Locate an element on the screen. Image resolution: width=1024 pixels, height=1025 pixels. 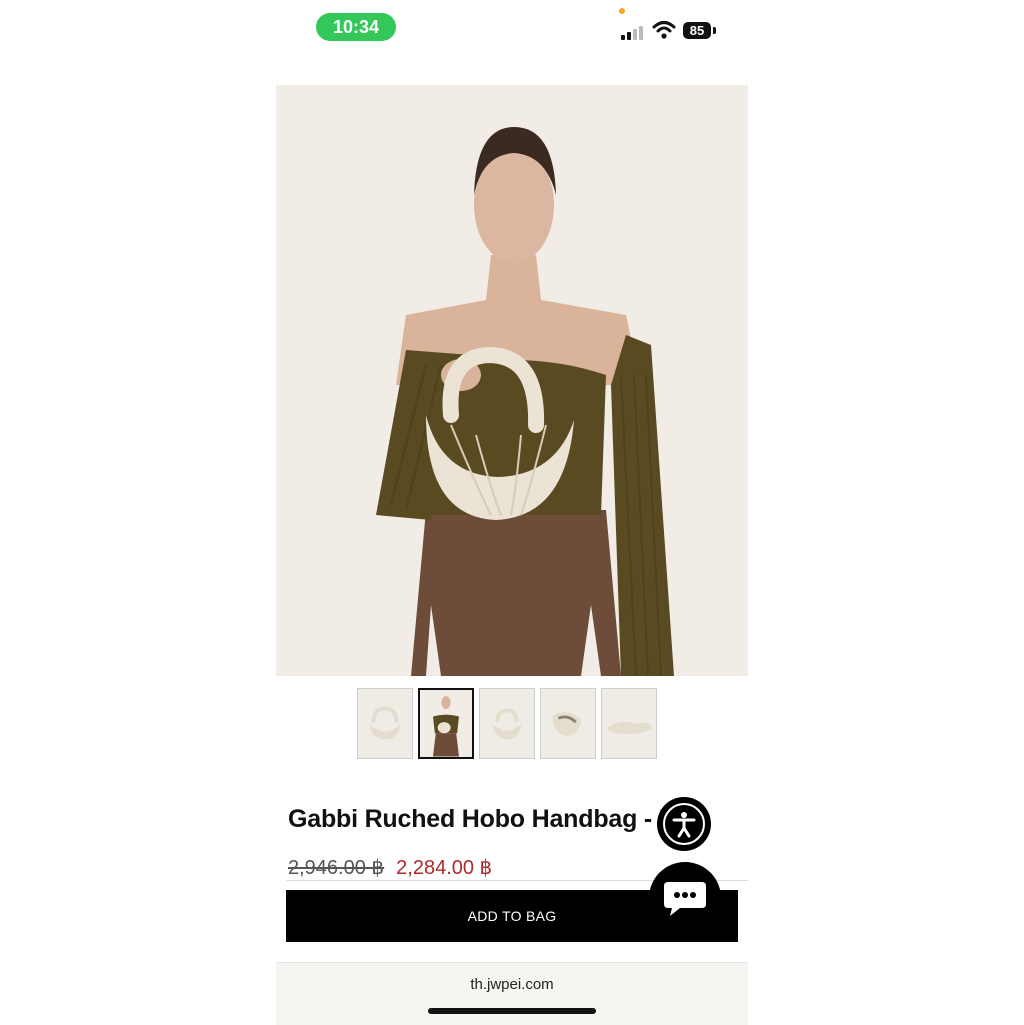
wifi-icon is located at coordinates (664, 30).